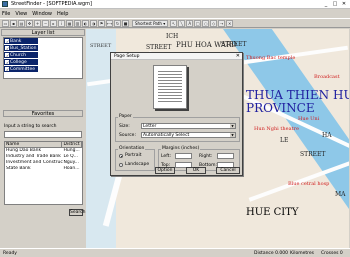  Describe the element at coordinates (238, 56) in the screenshot. I see `close-icon: ✕` at that location.